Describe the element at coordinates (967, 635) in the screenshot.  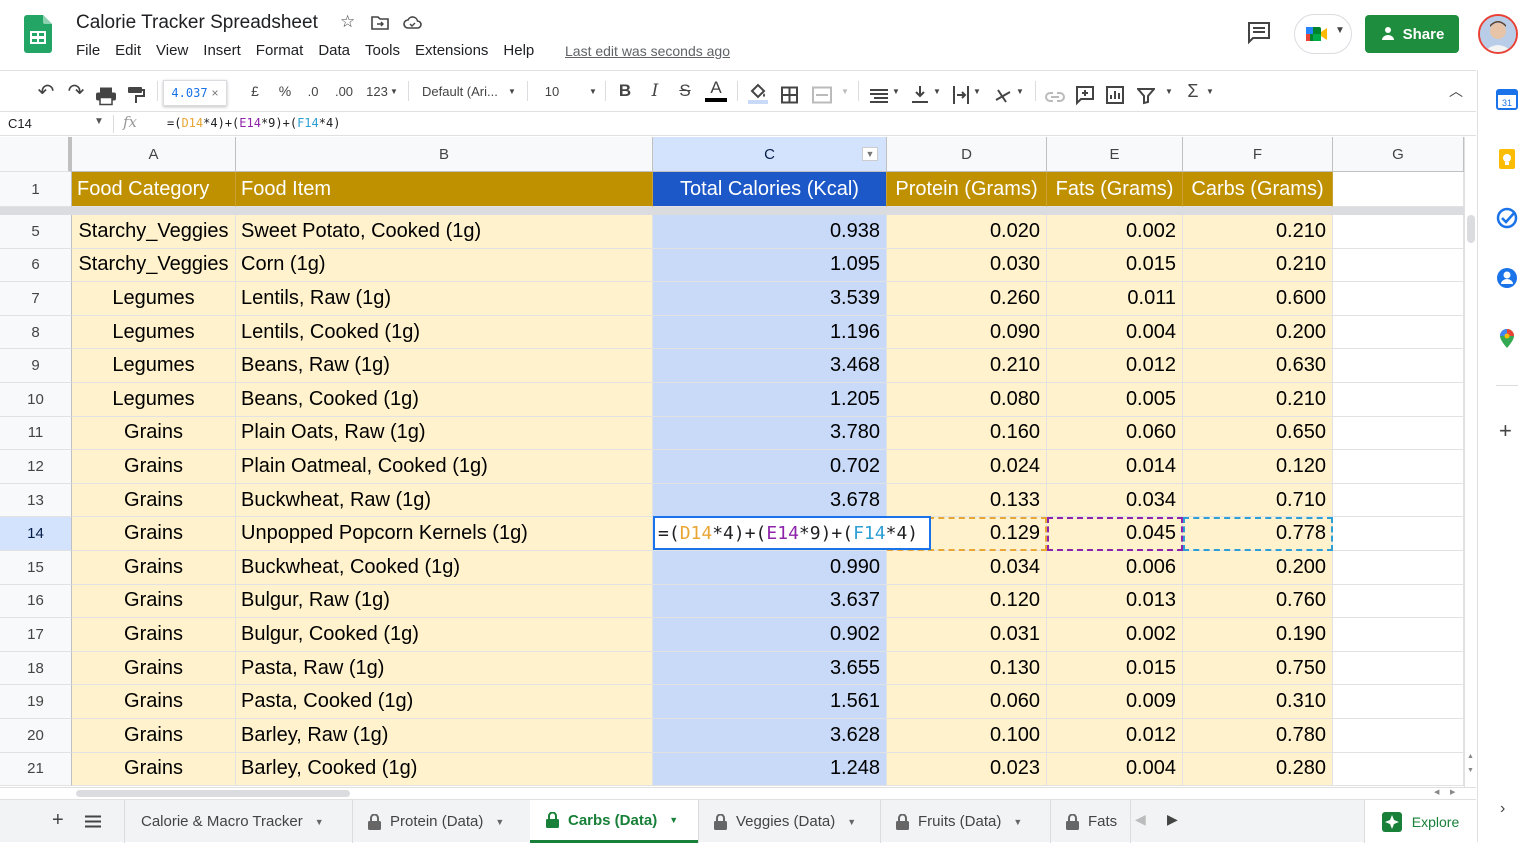
I see `table-cell-protein: 0.031` at that location.